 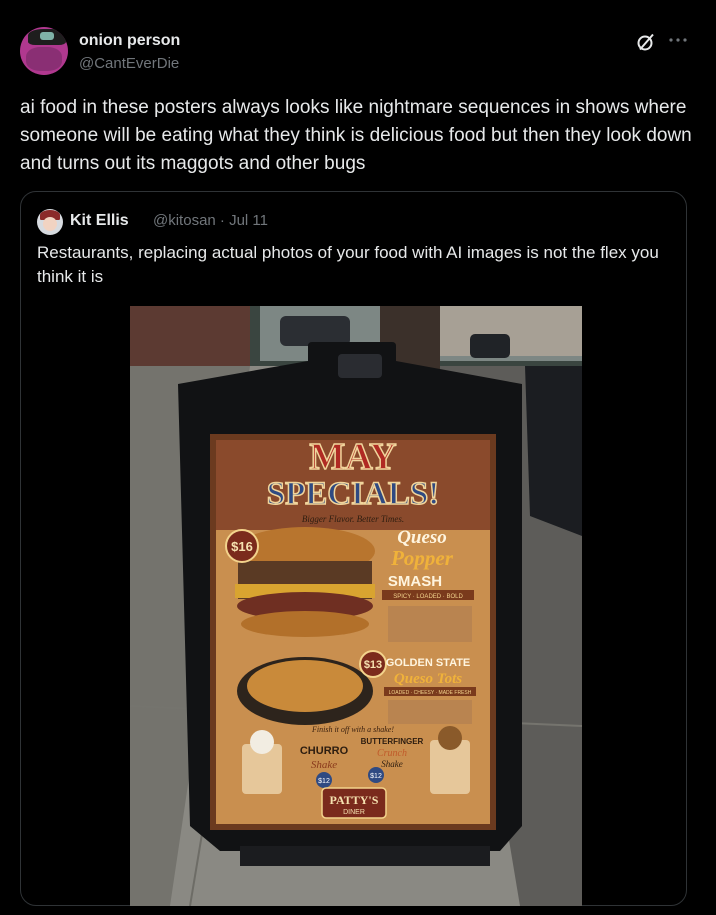 I want to click on brand-name: PATTY'S, so click(x=354, y=800).